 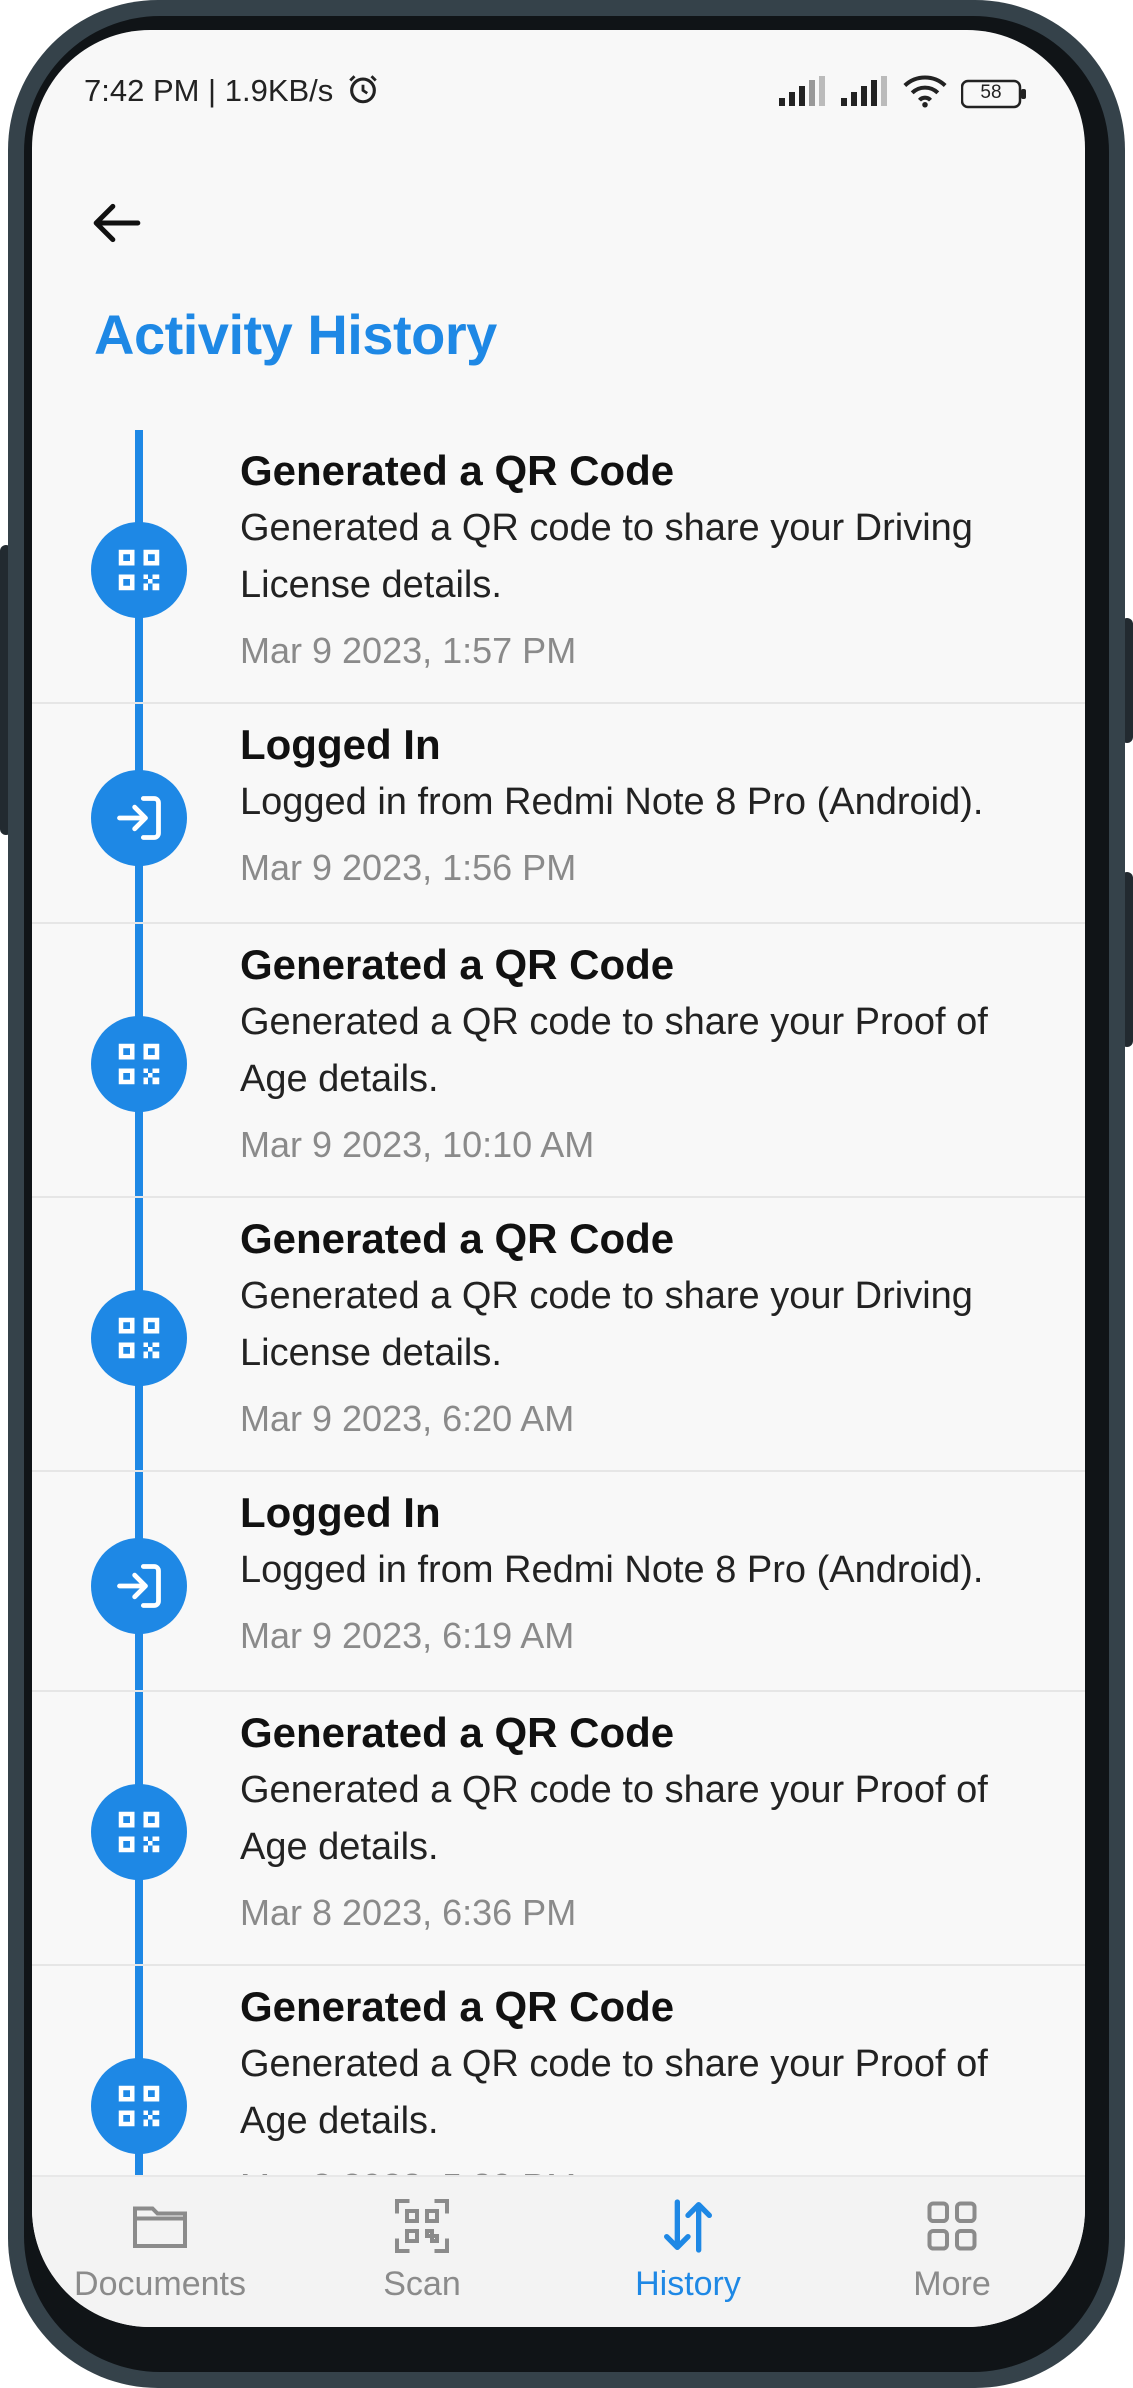 I want to click on activity-time: Mar 9 2023, 10:10 AM, so click(x=417, y=1144).